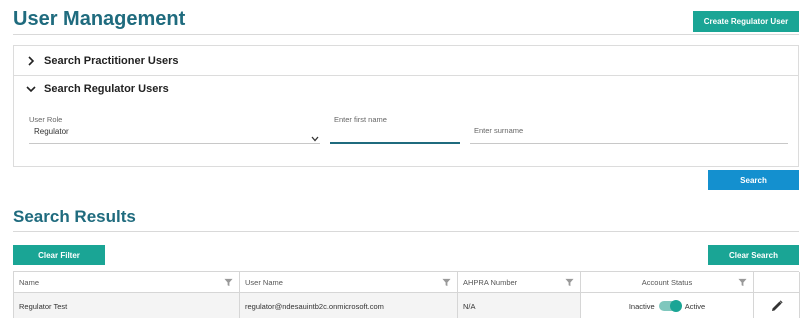 The height and width of the screenshot is (318, 808). Describe the element at coordinates (406, 61) in the screenshot. I see `accordion-search-practitioner-users: Search Practitioner Users` at that location.